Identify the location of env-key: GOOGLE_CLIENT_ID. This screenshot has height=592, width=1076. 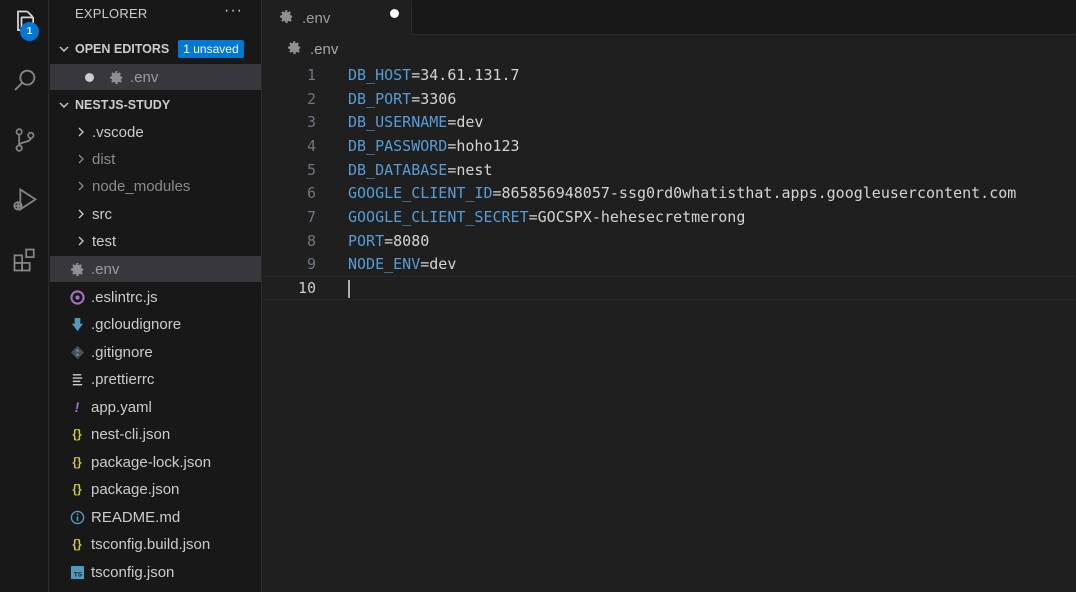
(420, 193).